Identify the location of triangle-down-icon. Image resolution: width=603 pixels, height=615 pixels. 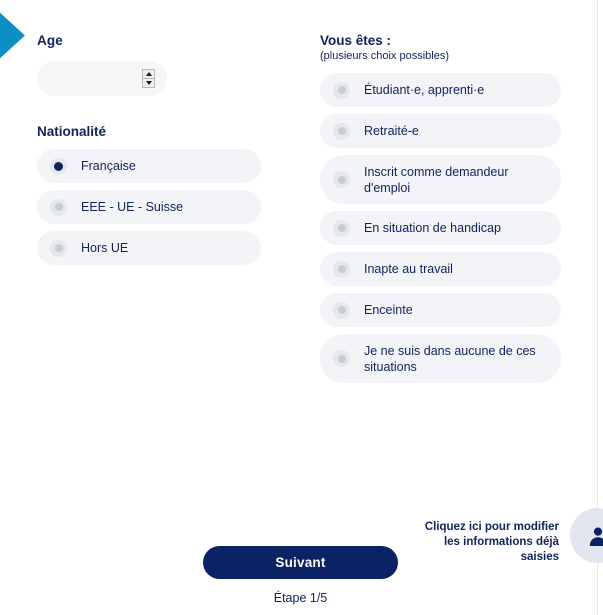
(148, 83).